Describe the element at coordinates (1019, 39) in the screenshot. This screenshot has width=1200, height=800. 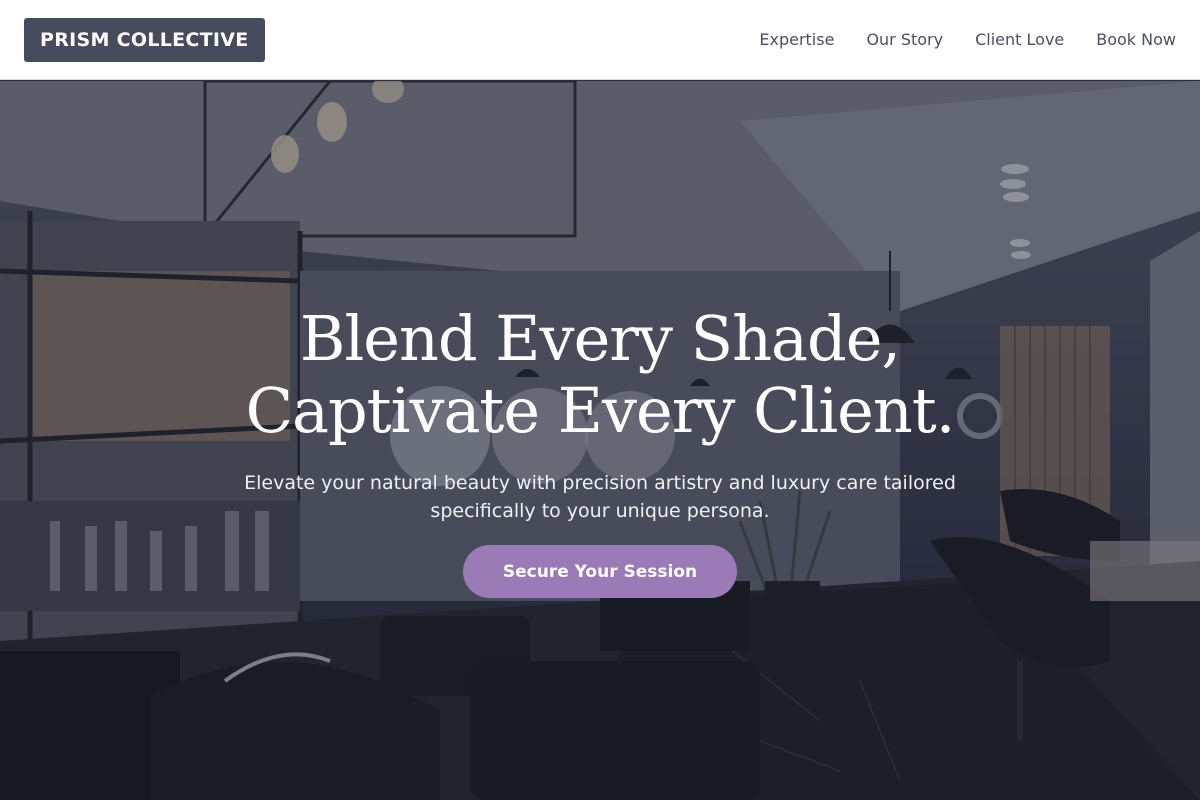
I see `nav-link-client-love: Client Love` at that location.